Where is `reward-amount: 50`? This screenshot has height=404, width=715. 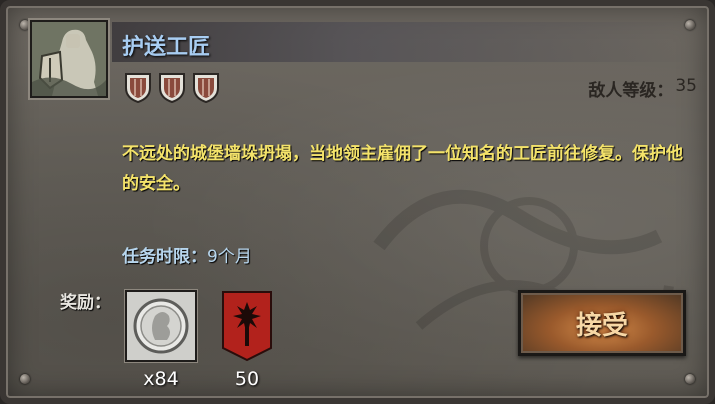 reward-amount: 50 is located at coordinates (247, 379).